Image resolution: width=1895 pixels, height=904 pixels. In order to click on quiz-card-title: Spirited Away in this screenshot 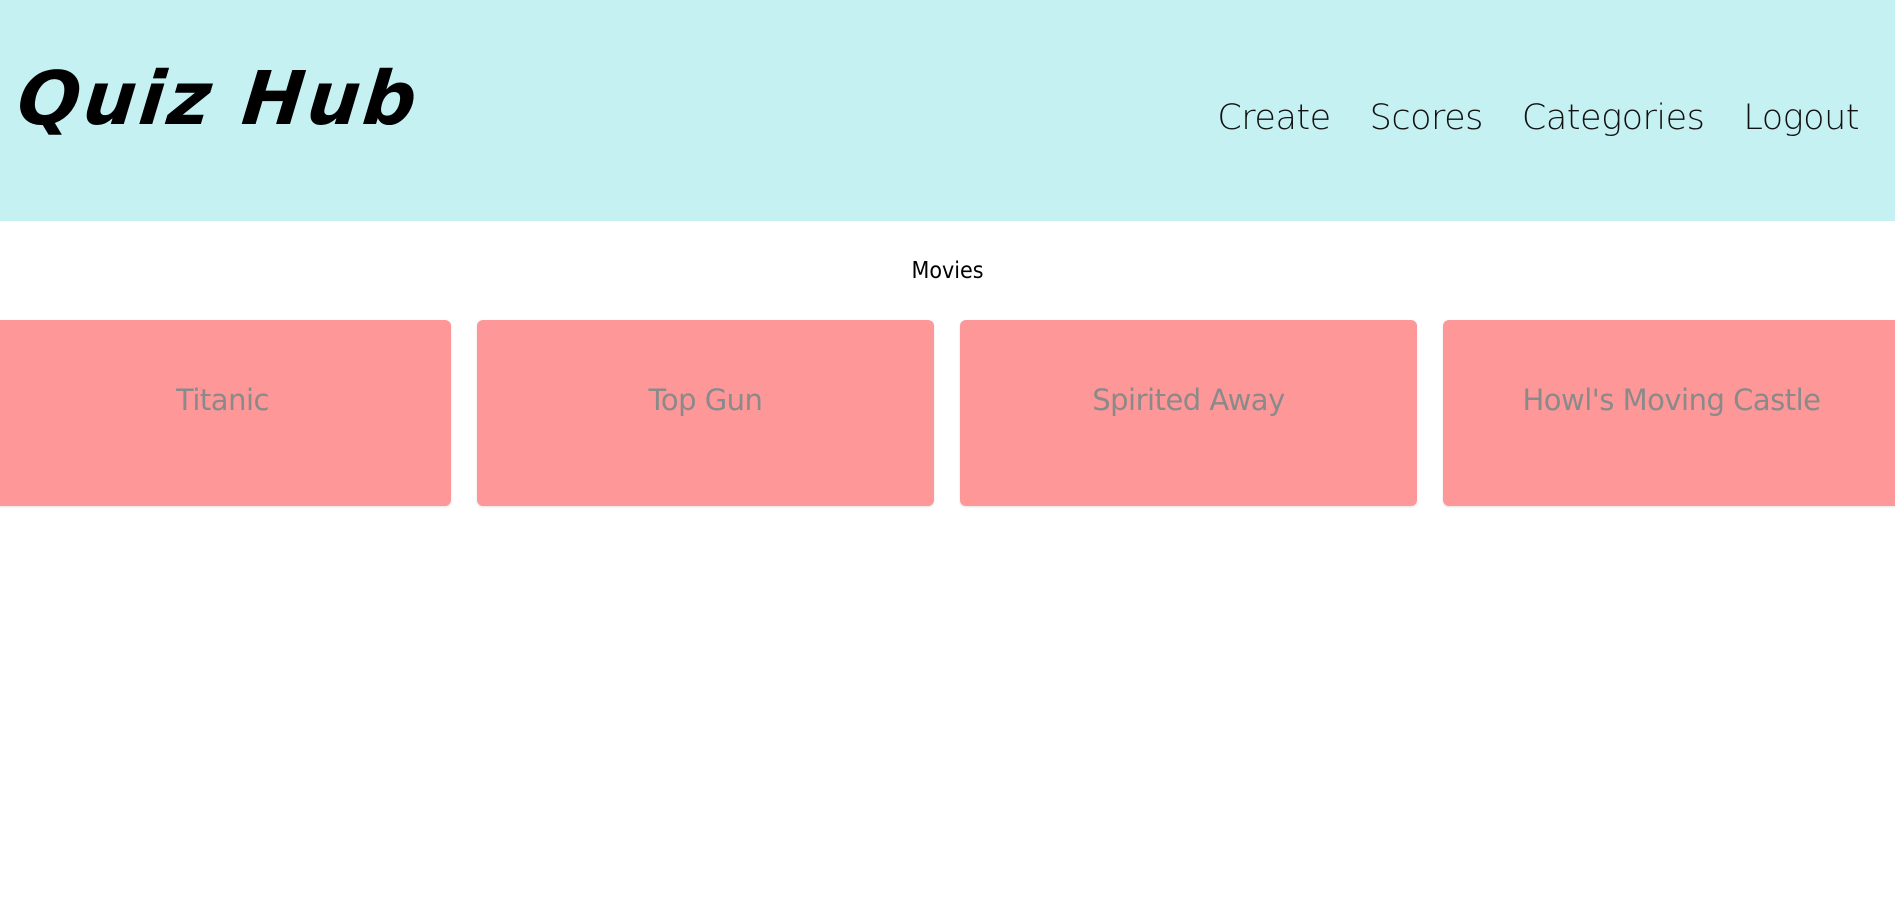, I will do `click(1188, 400)`.